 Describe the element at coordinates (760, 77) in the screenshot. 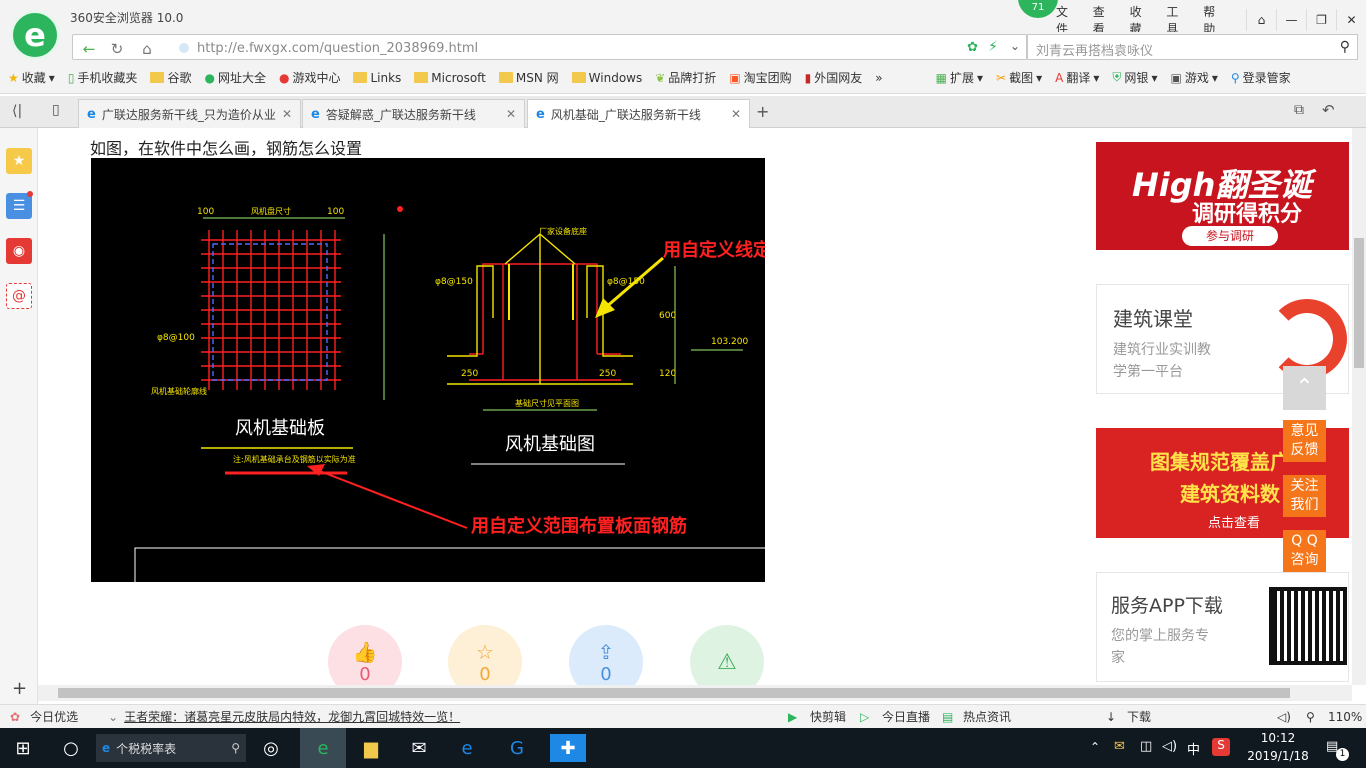

I see `bookmark-taobao: ▣ 淘宝团购` at that location.